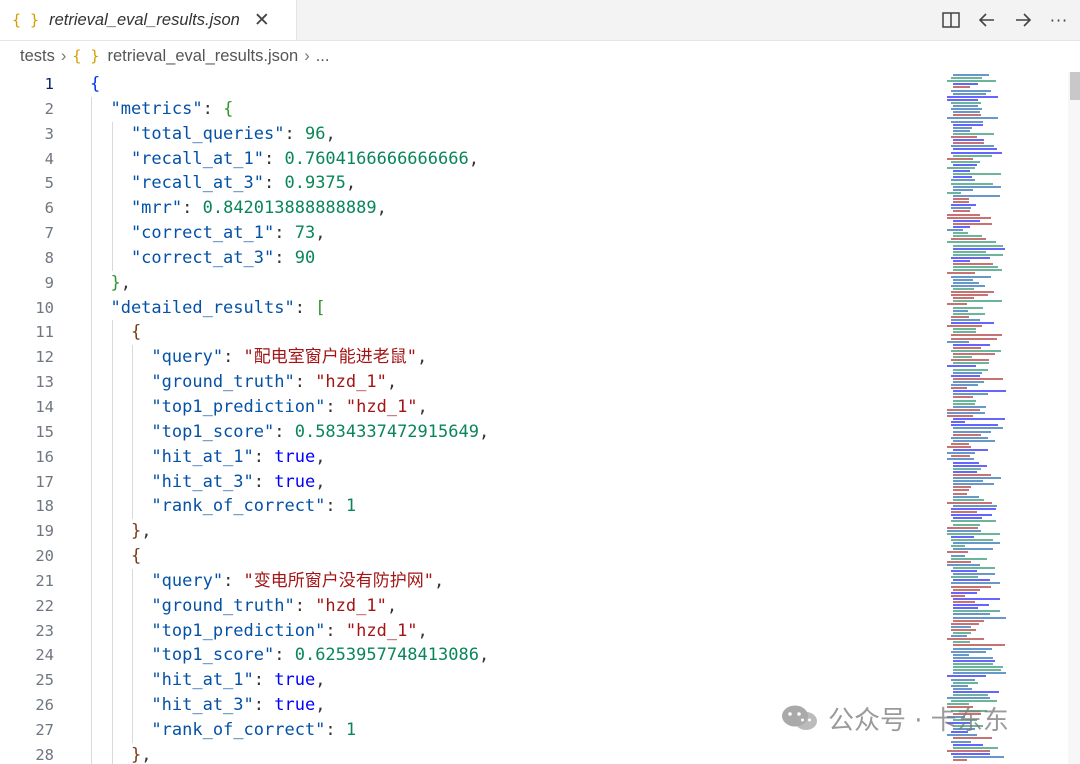 The width and height of the screenshot is (1080, 764). What do you see at coordinates (177, 158) in the screenshot?
I see `code-token: "recall_at_1"` at bounding box center [177, 158].